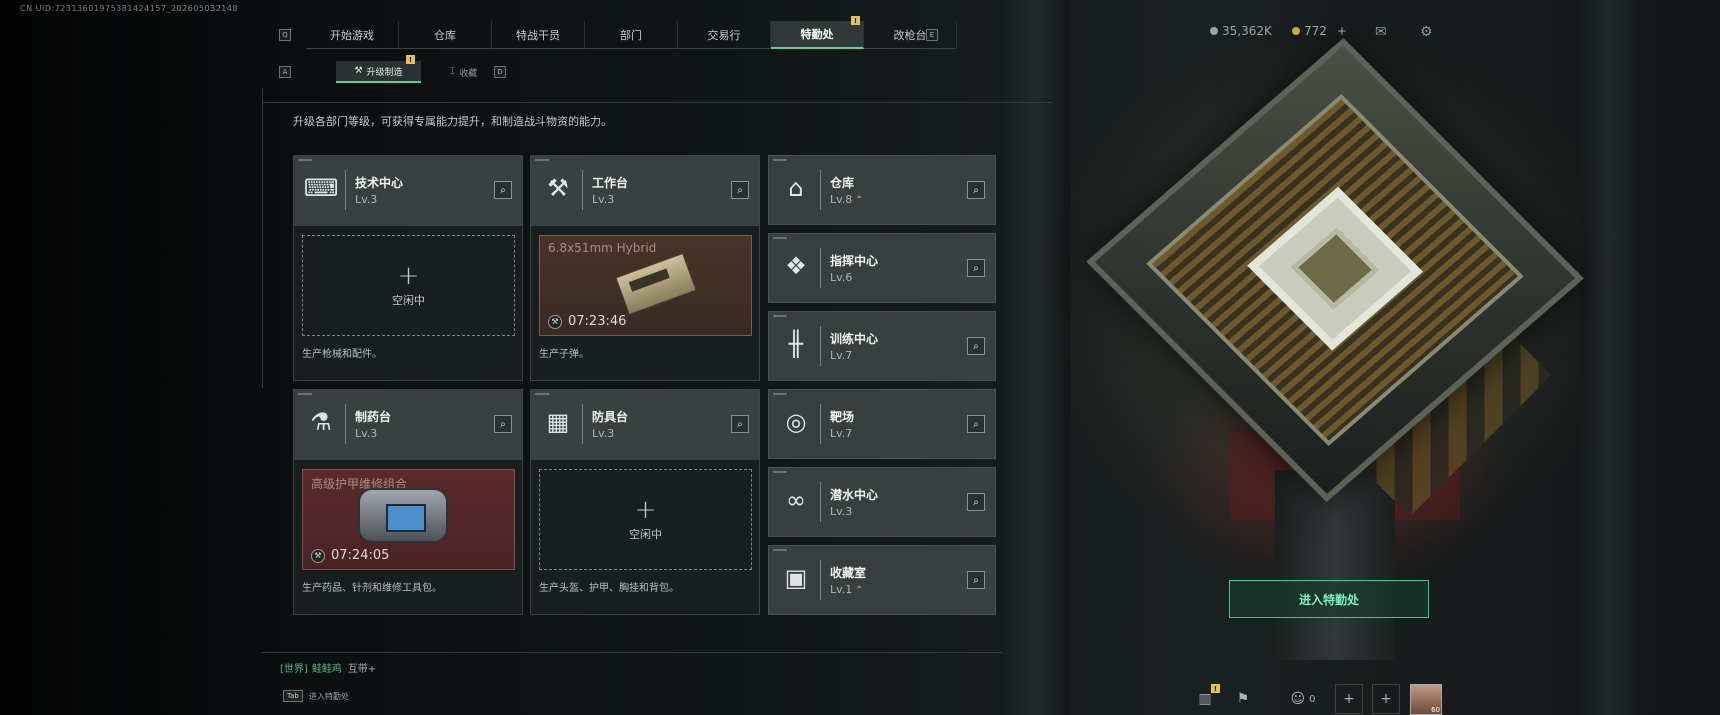  I want to click on upgrade-available-icon: ⌃, so click(859, 200).